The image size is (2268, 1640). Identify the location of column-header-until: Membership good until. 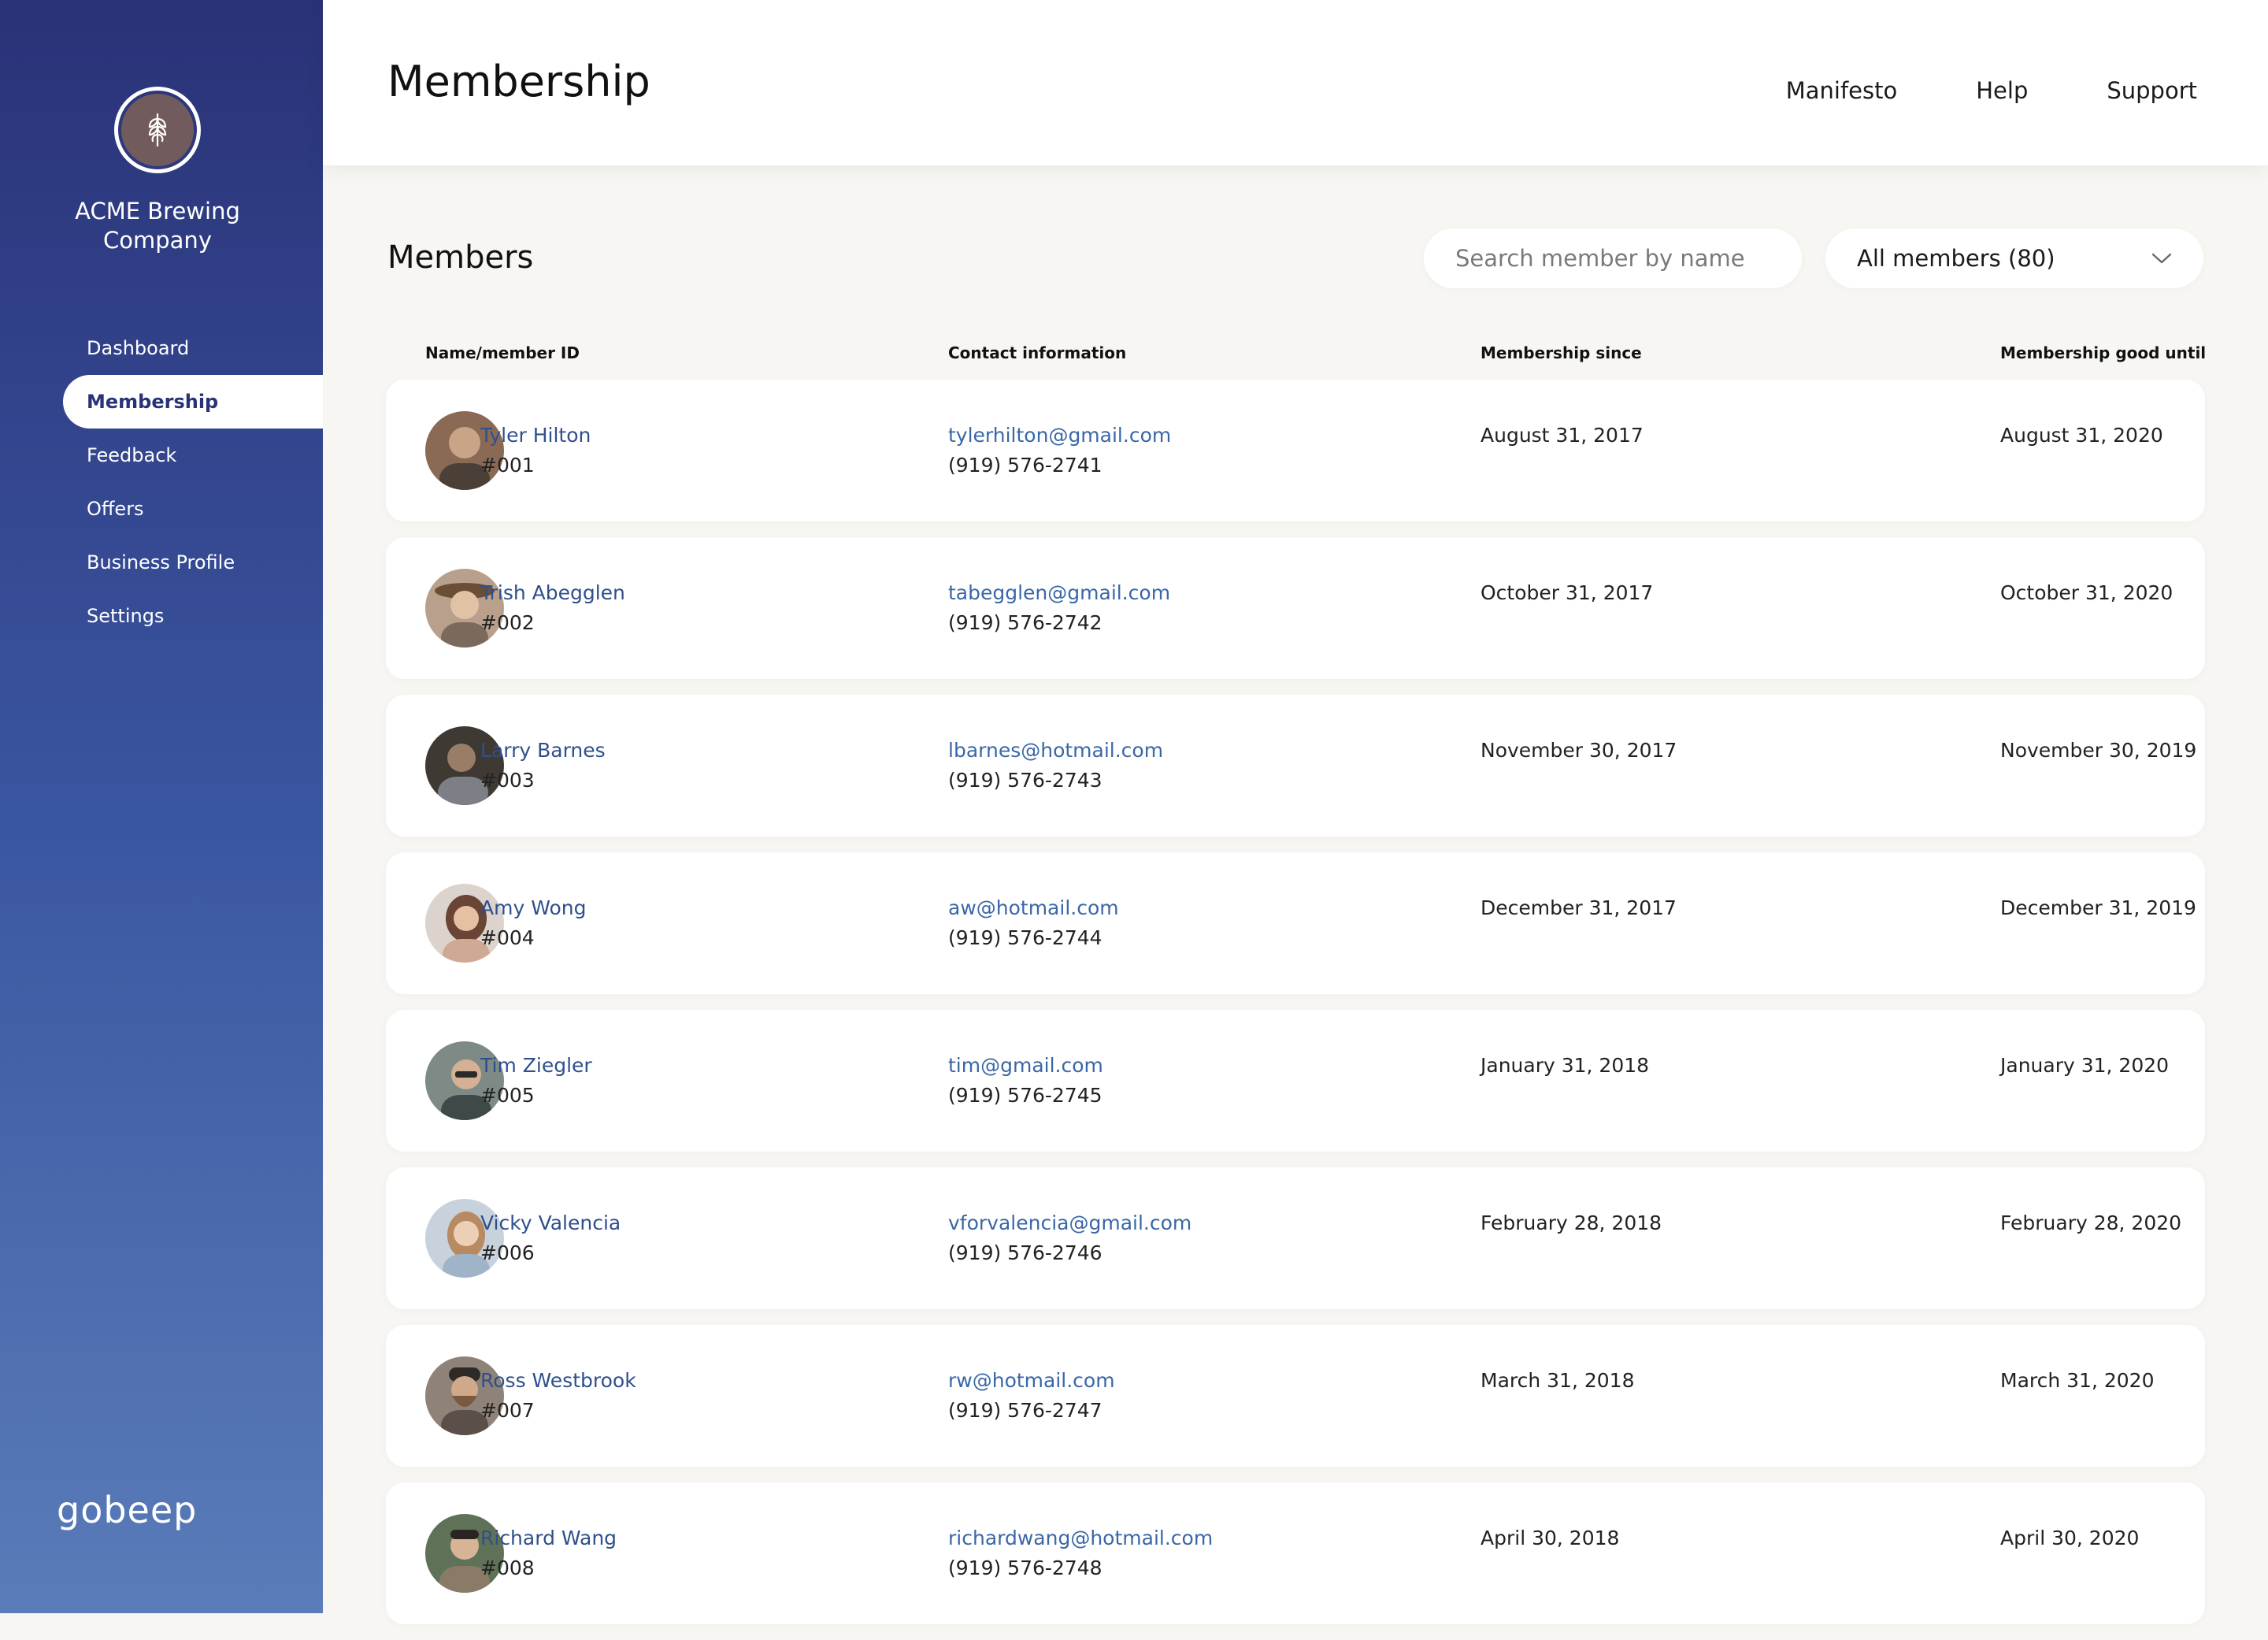
(2103, 352).